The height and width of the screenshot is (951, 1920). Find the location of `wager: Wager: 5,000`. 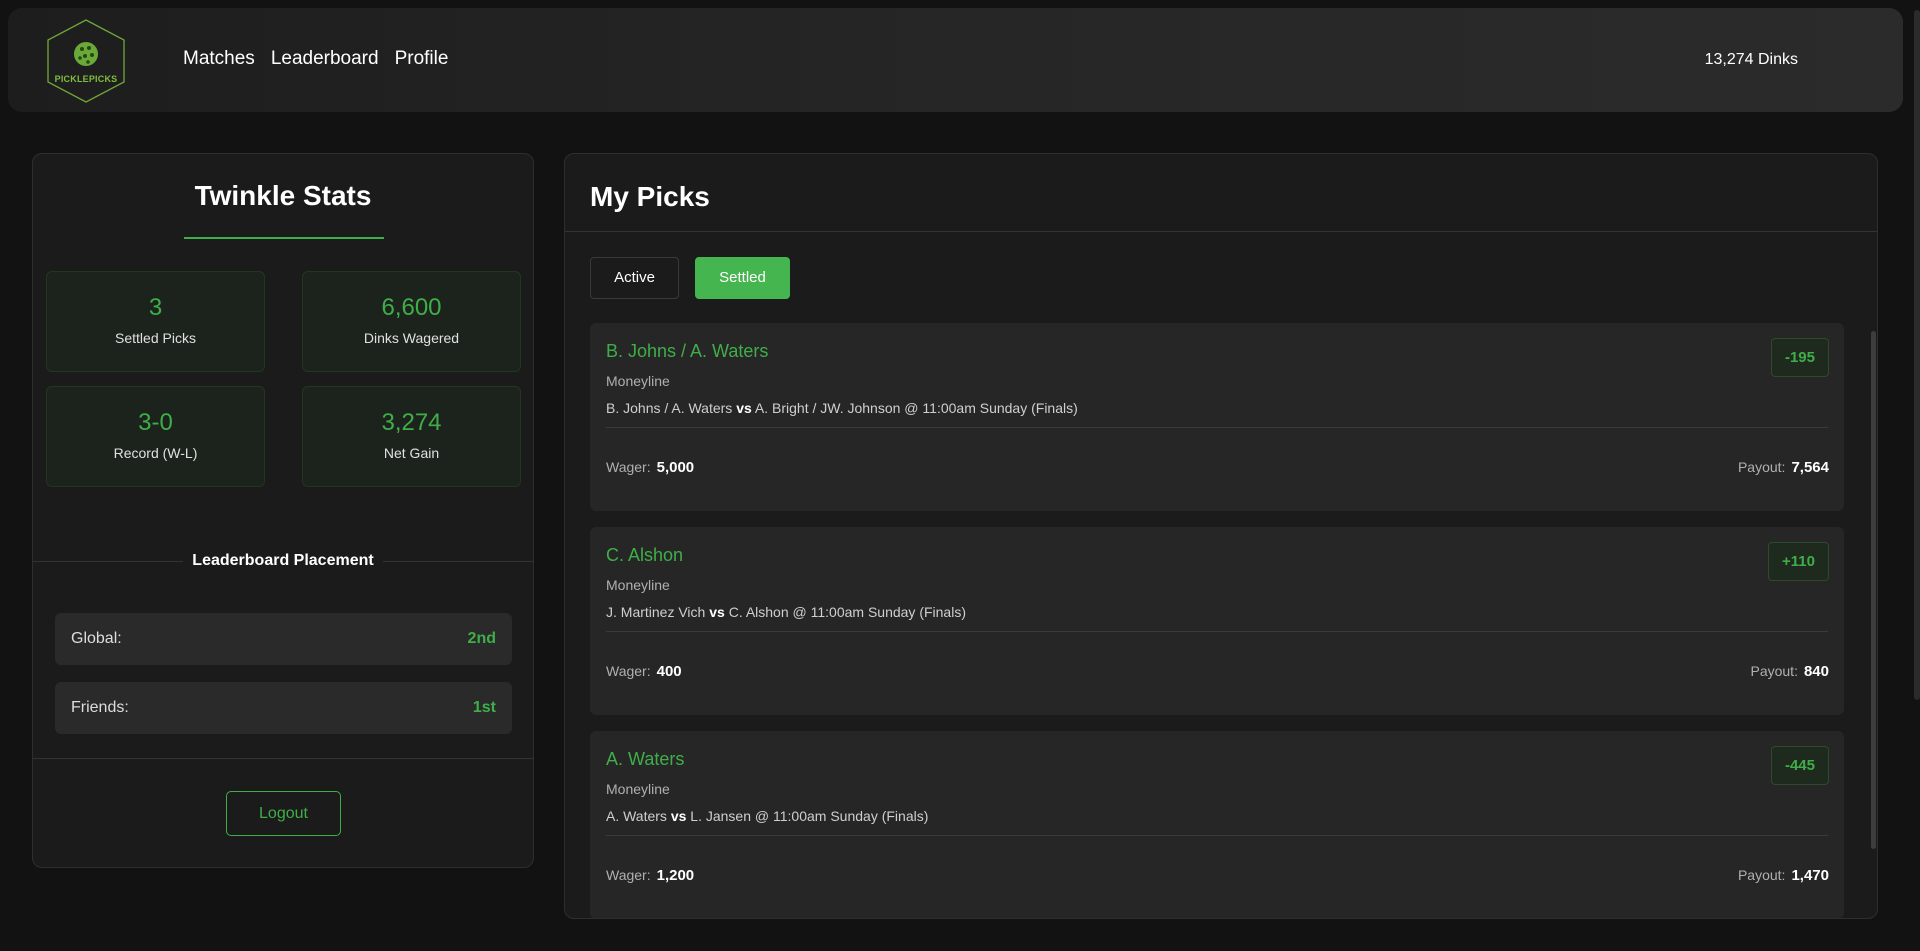

wager: Wager: 5,000 is located at coordinates (650, 467).